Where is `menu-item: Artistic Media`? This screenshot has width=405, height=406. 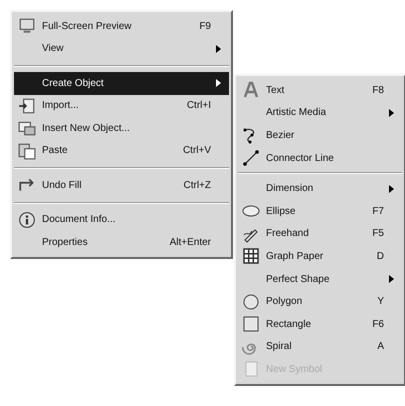 menu-item: Artistic Media is located at coordinates (320, 113).